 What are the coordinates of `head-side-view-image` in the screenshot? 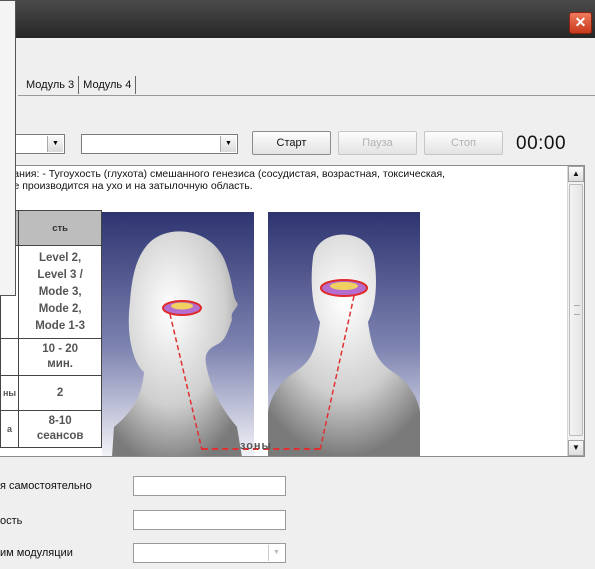 It's located at (178, 334).